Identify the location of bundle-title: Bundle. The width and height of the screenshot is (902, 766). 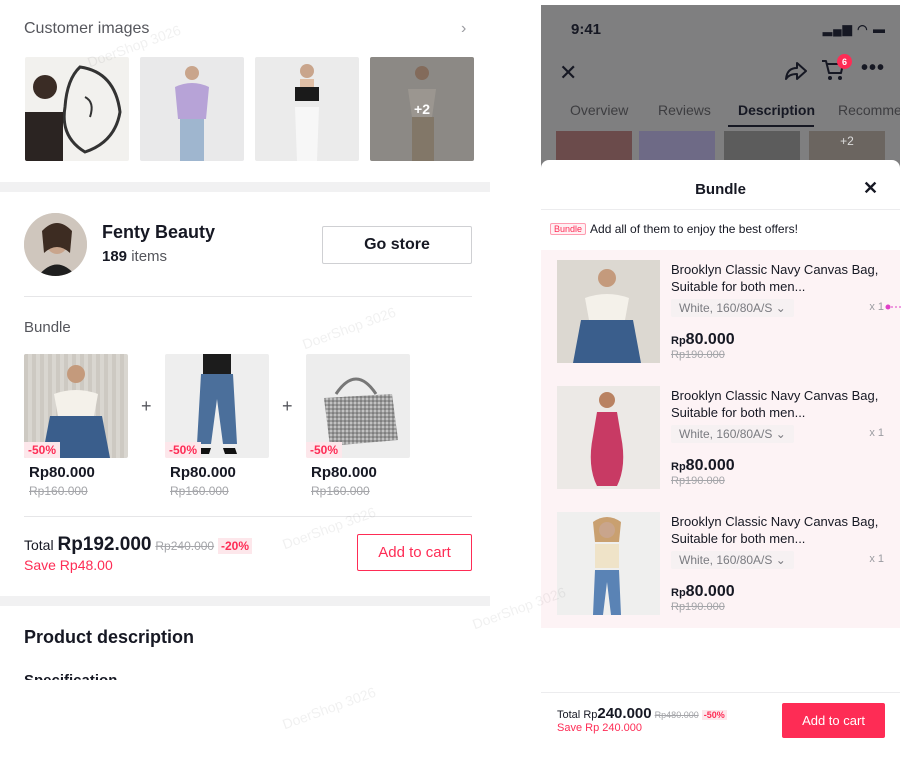
(47, 327).